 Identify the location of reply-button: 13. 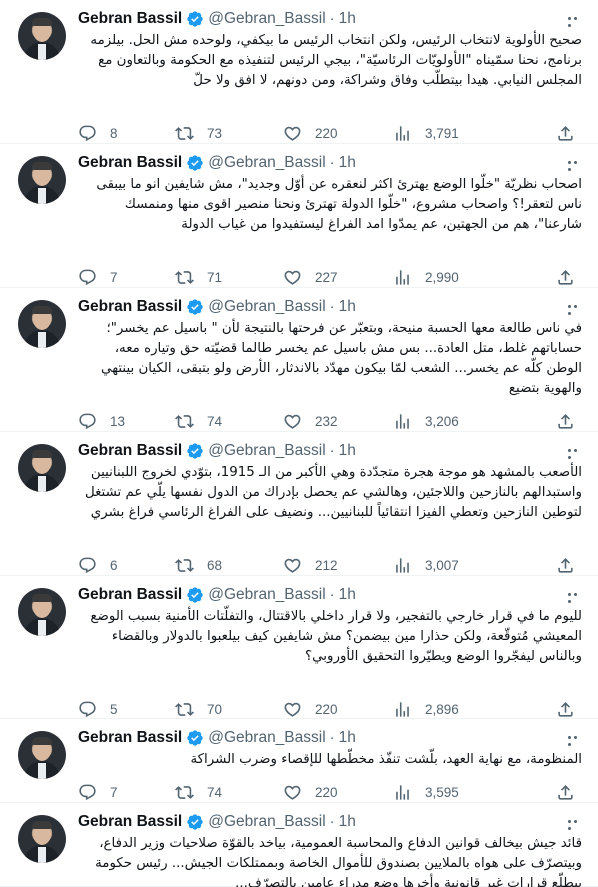
(126, 421).